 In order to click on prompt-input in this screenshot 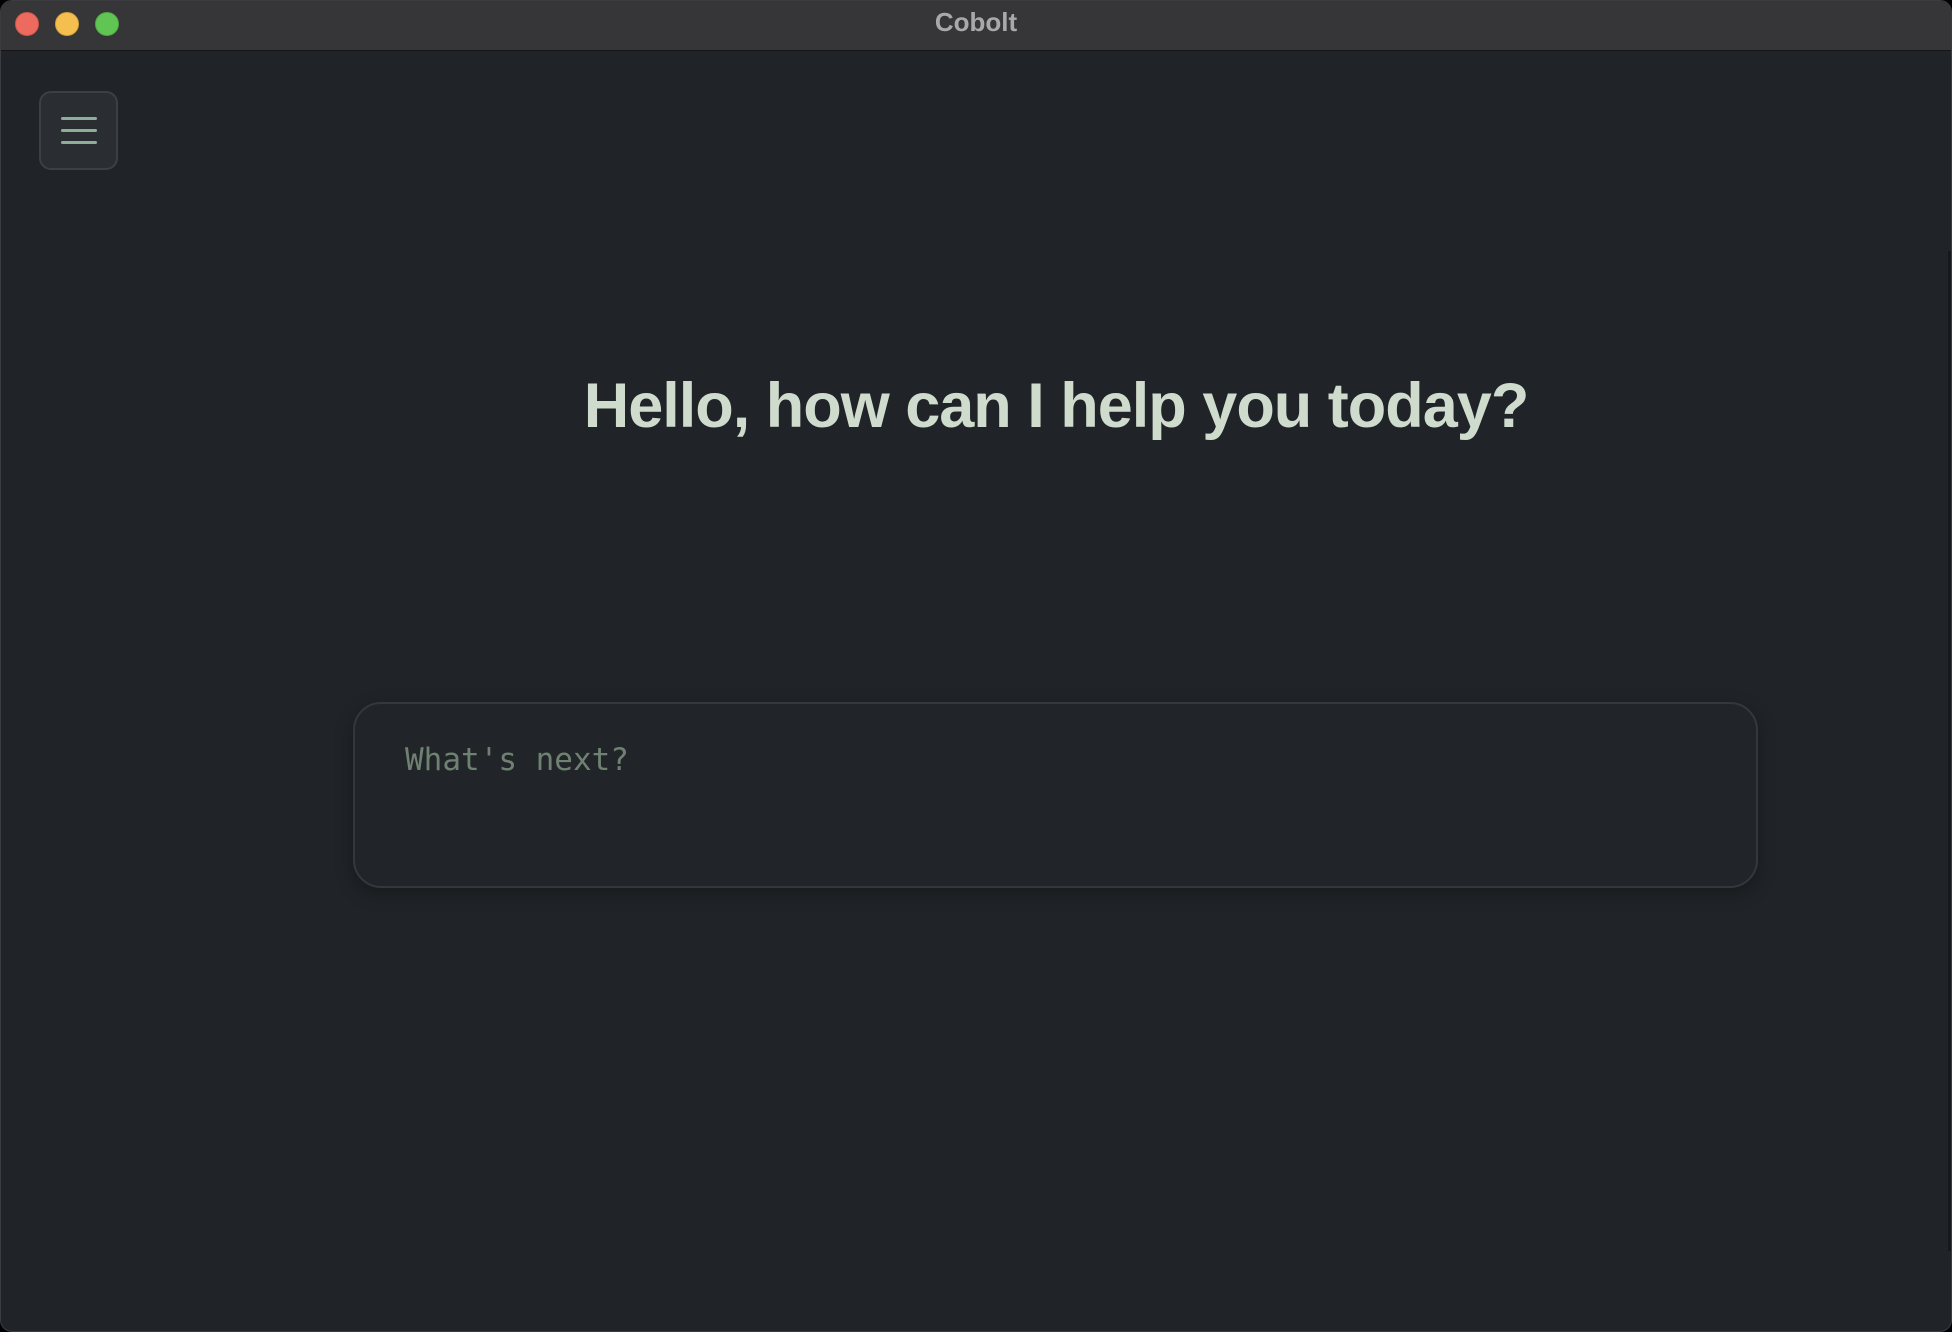, I will do `click(1055, 797)`.